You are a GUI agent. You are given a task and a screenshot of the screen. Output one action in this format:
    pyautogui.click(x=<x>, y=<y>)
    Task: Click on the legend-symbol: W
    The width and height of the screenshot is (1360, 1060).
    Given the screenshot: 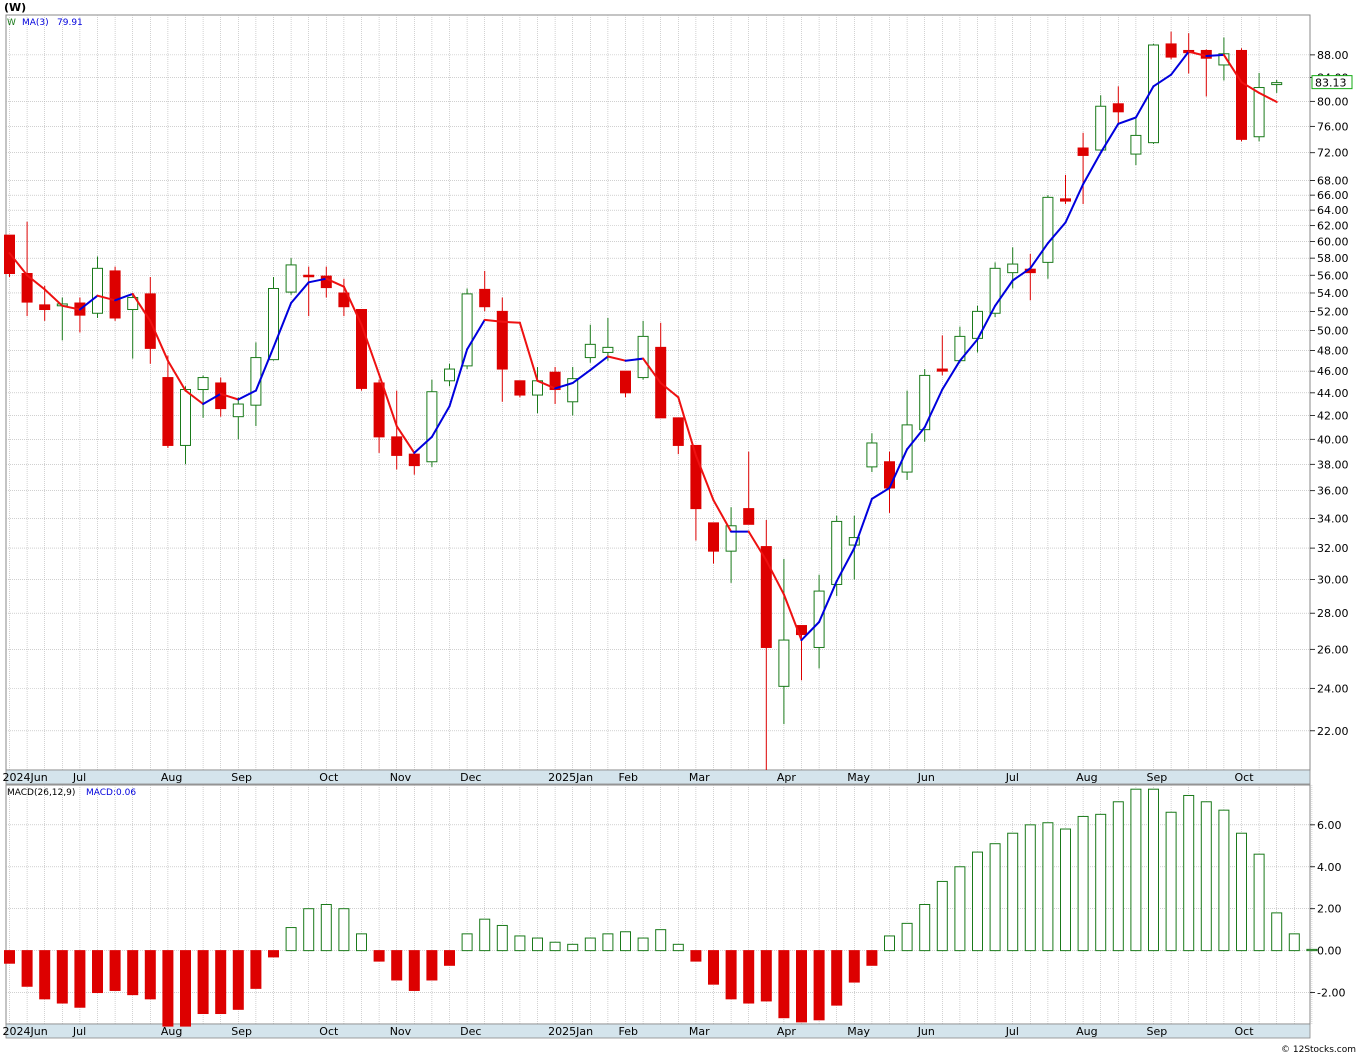 What is the action you would take?
    pyautogui.click(x=11, y=23)
    